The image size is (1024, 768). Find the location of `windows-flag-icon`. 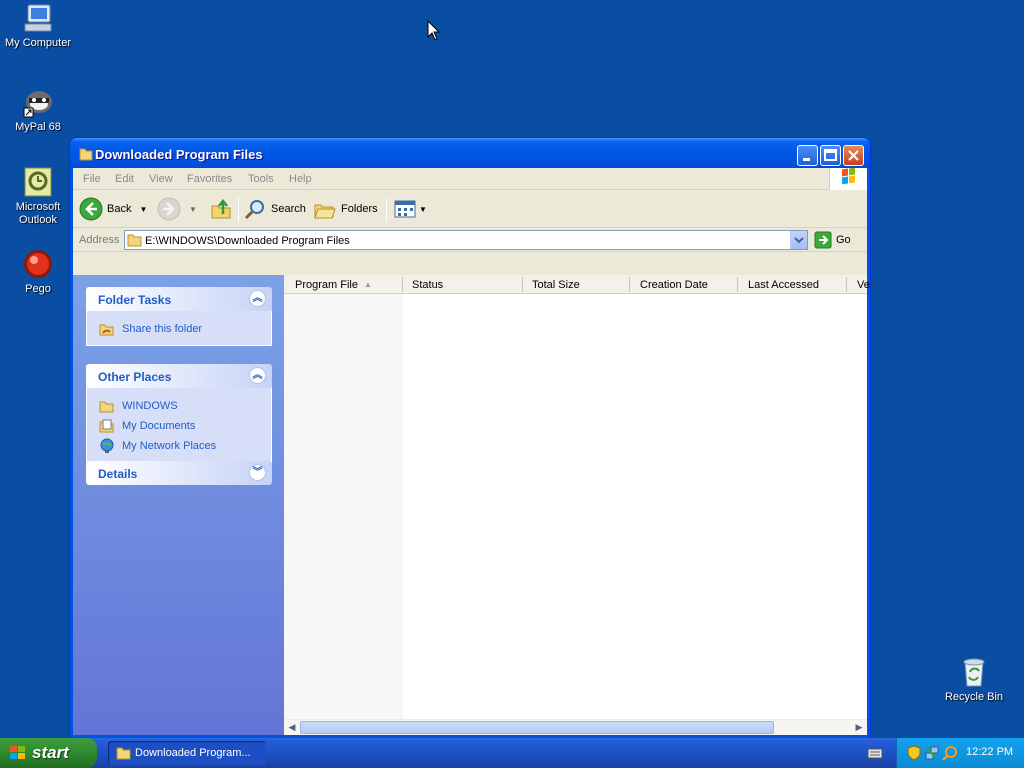

windows-flag-icon is located at coordinates (17, 752).